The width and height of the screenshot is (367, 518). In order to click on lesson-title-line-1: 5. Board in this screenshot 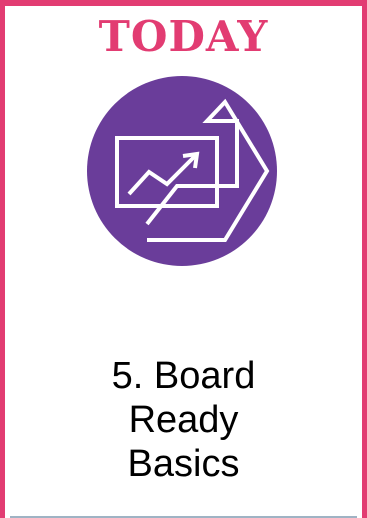, I will do `click(183, 376)`.